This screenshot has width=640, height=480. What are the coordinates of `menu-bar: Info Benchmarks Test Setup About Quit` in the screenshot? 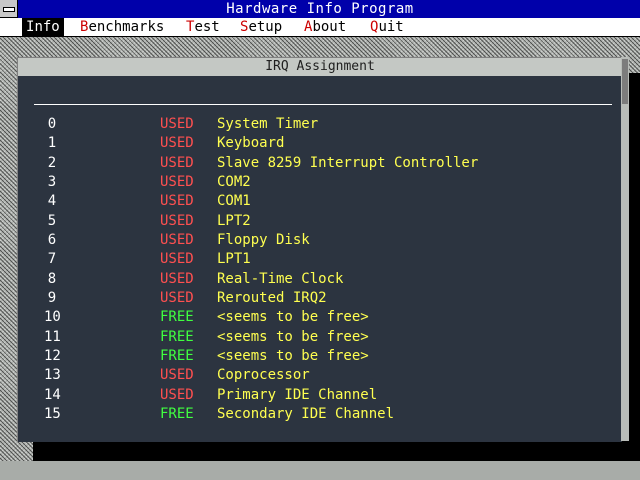 It's located at (320, 27).